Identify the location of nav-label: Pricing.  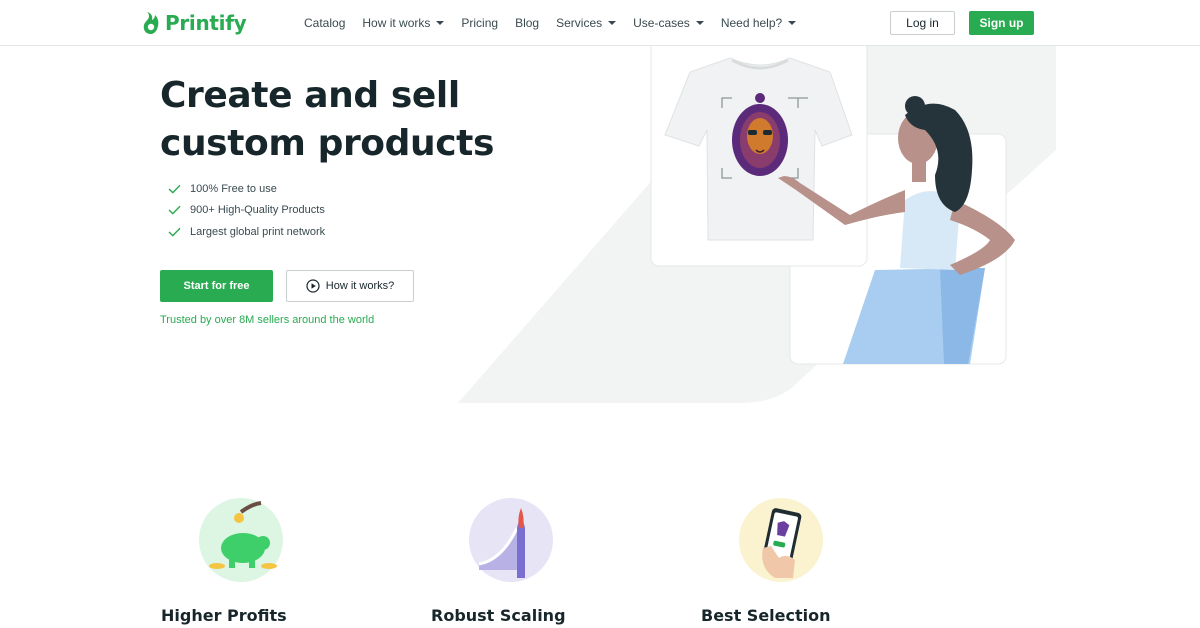
(480, 23).